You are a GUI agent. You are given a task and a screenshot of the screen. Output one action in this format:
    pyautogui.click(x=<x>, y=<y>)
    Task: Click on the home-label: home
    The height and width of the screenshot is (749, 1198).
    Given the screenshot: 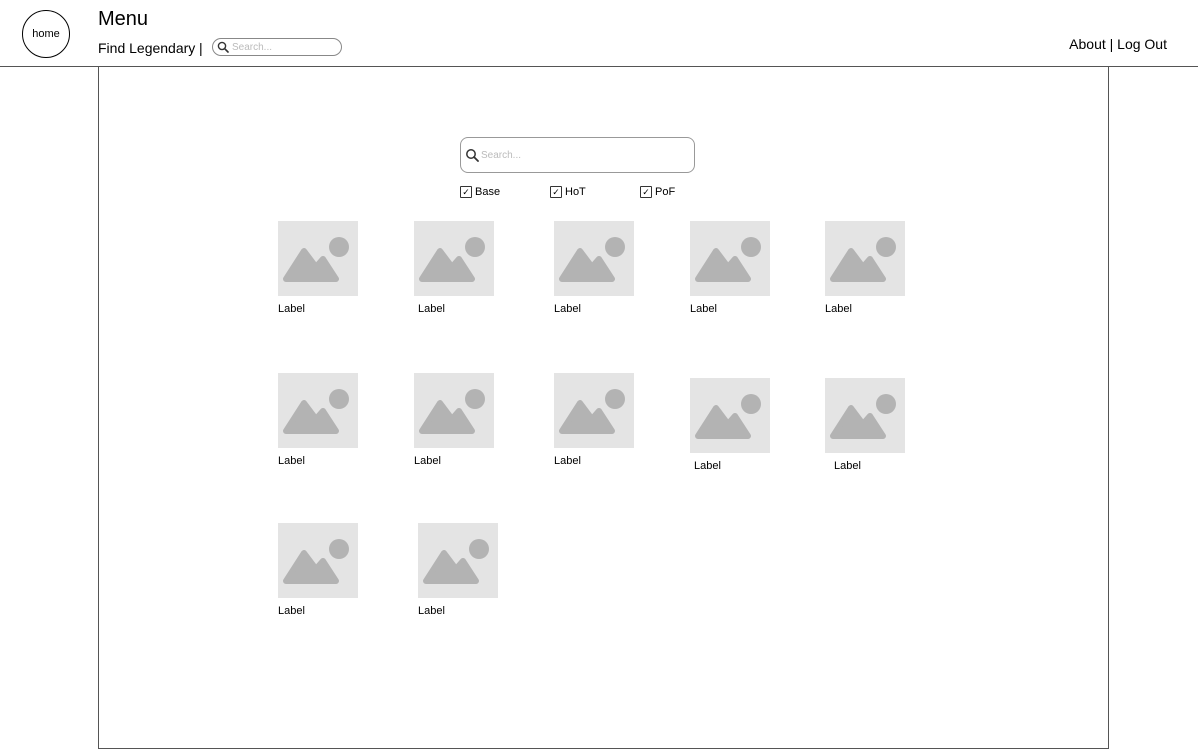 What is the action you would take?
    pyautogui.click(x=46, y=34)
    